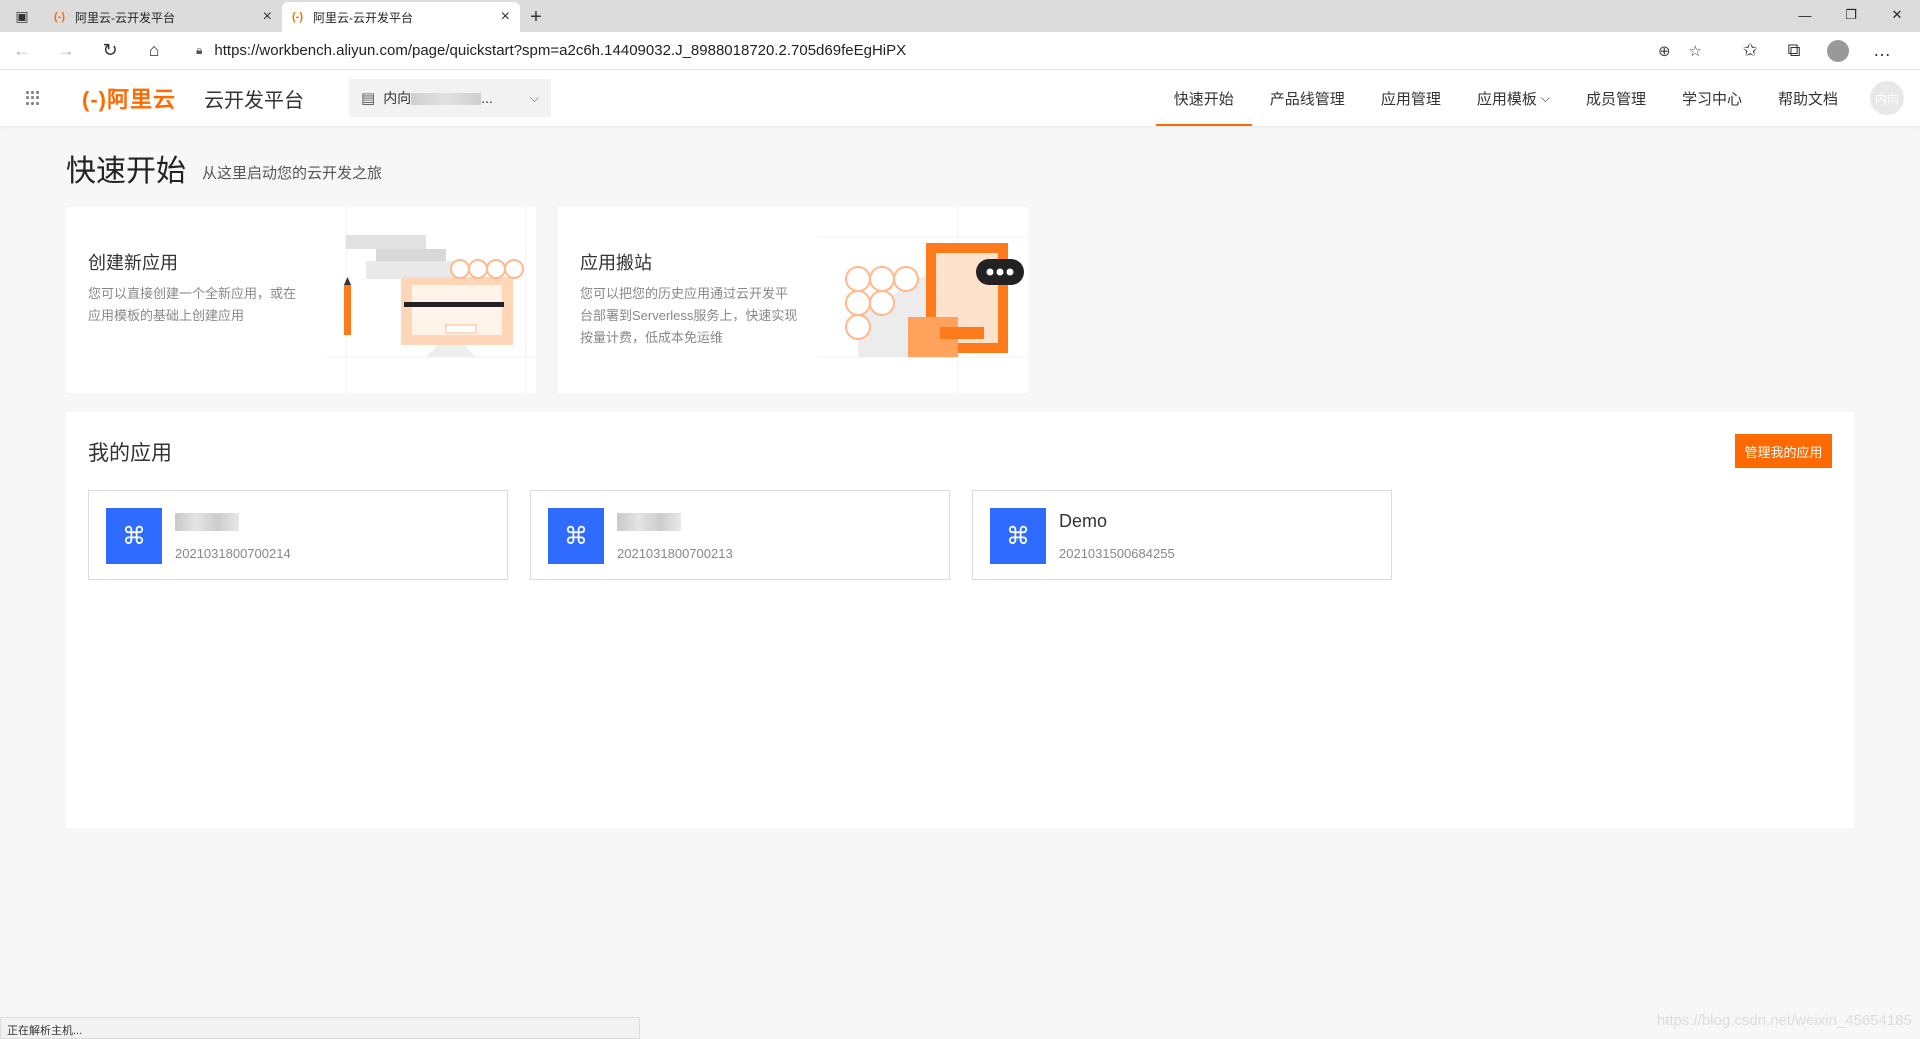  What do you see at coordinates (368, 98) in the screenshot?
I see `workspace-icon: ▤` at bounding box center [368, 98].